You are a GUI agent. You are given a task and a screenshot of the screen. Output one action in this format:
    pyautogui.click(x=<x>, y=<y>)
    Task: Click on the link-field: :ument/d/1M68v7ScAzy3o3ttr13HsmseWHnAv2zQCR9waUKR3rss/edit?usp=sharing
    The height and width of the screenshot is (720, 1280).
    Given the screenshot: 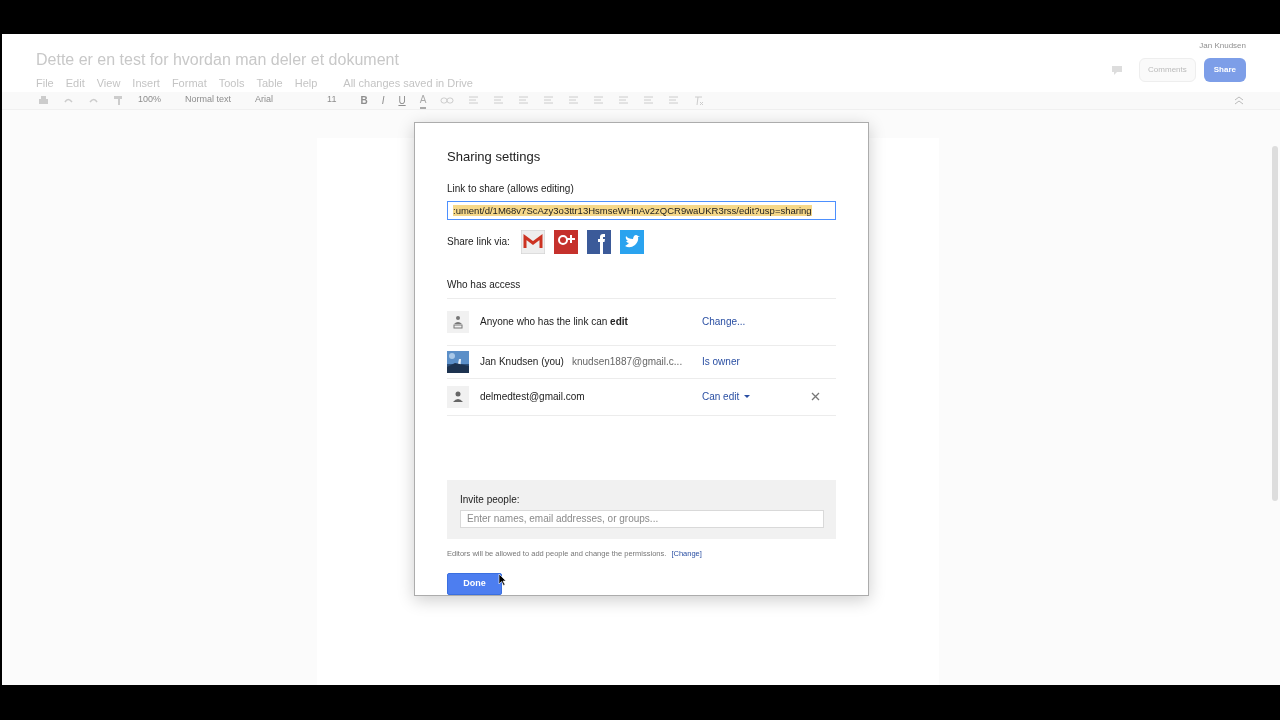 What is the action you would take?
    pyautogui.click(x=641, y=210)
    